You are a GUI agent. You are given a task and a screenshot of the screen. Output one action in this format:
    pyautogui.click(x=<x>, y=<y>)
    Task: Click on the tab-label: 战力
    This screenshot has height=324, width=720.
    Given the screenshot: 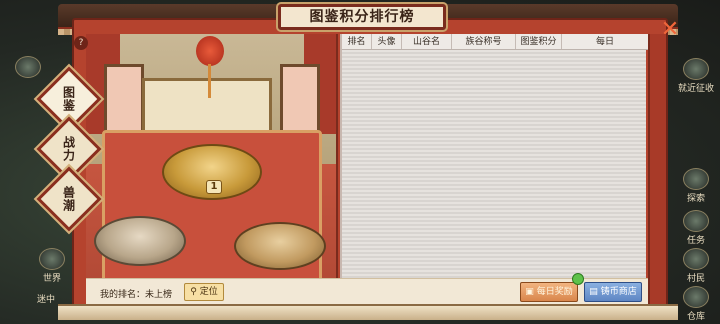 What is the action you would take?
    pyautogui.click(x=68, y=149)
    